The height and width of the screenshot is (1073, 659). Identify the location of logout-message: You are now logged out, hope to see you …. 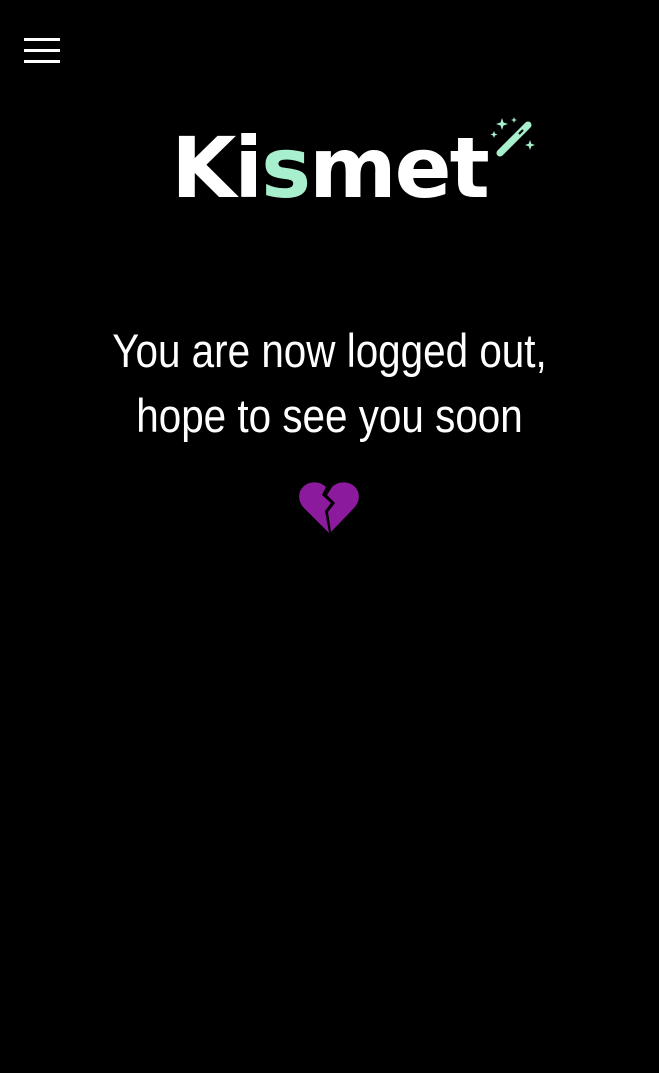
(329, 383).